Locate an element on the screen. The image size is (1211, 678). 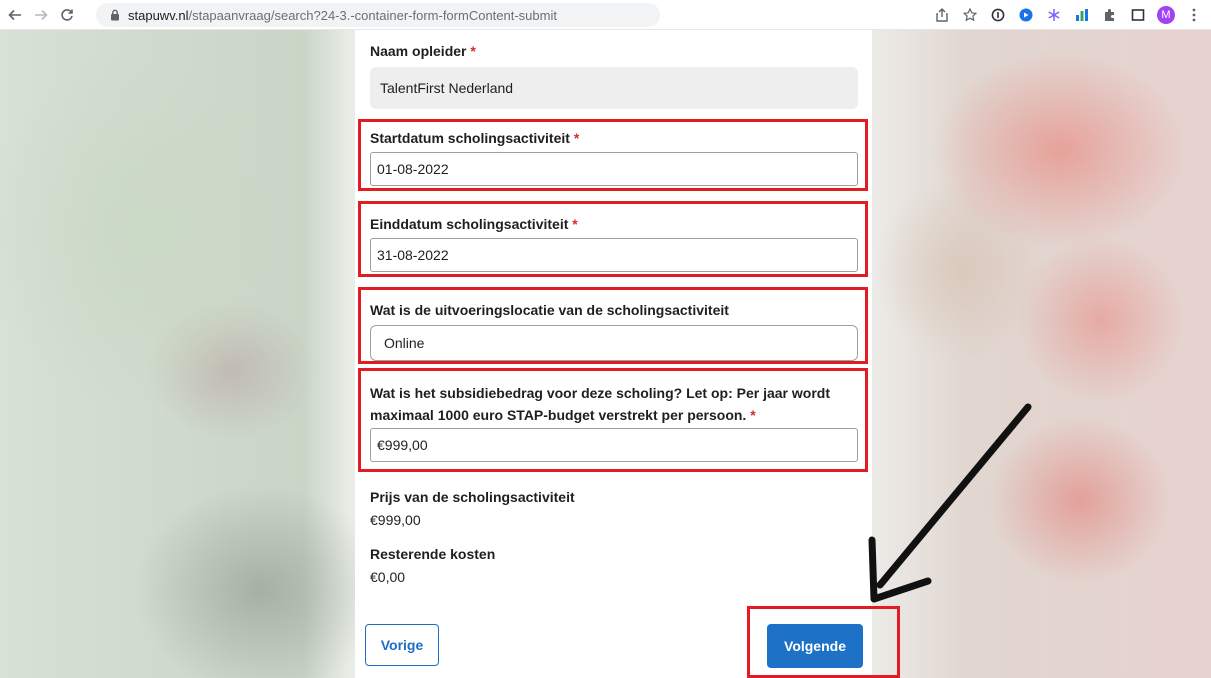
training-provider-field: TalentFirst Nederland is located at coordinates (614, 88).